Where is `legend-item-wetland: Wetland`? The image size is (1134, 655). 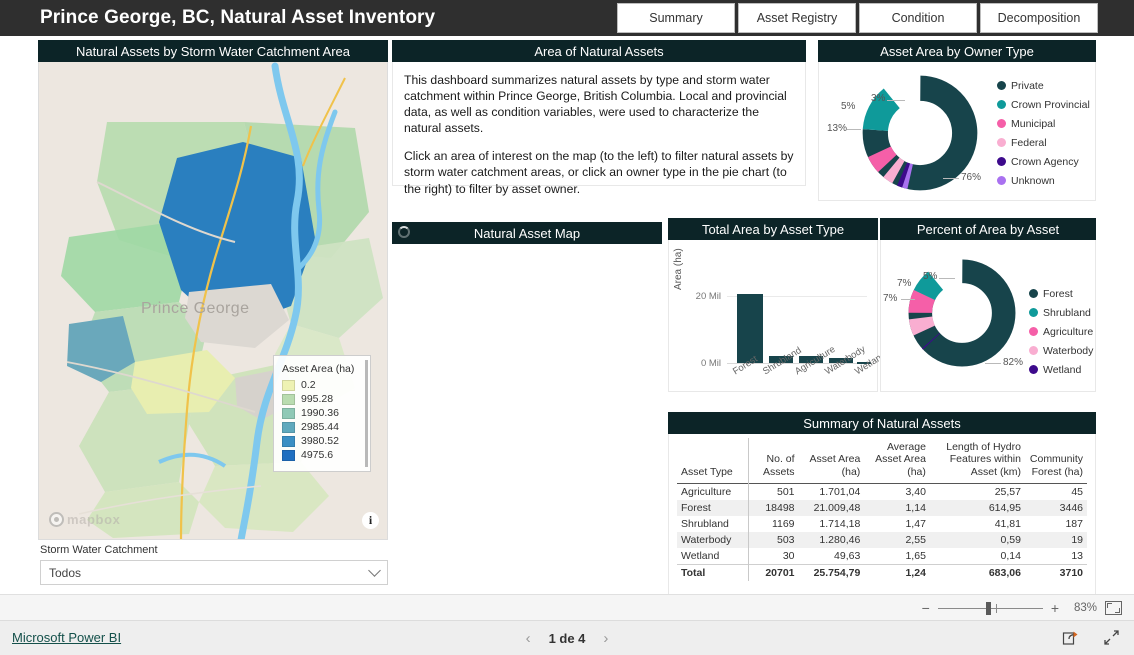
legend-item-wetland: Wetland is located at coordinates (1061, 369).